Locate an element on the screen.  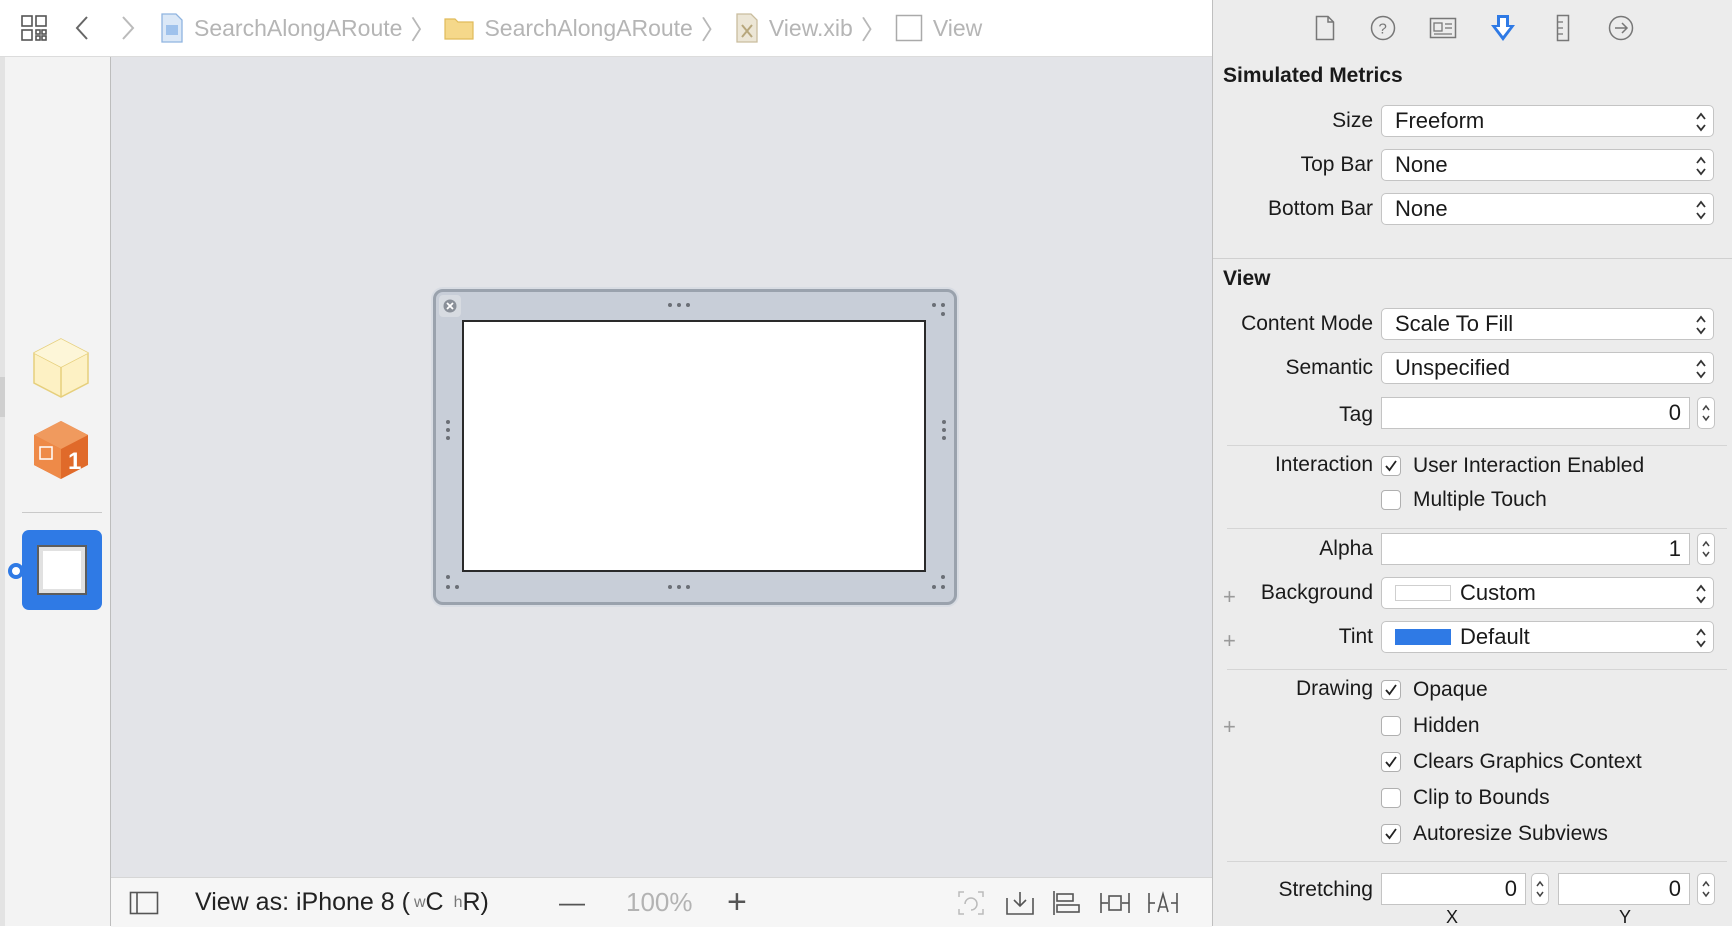
selection-indicator is located at coordinates (16, 571).